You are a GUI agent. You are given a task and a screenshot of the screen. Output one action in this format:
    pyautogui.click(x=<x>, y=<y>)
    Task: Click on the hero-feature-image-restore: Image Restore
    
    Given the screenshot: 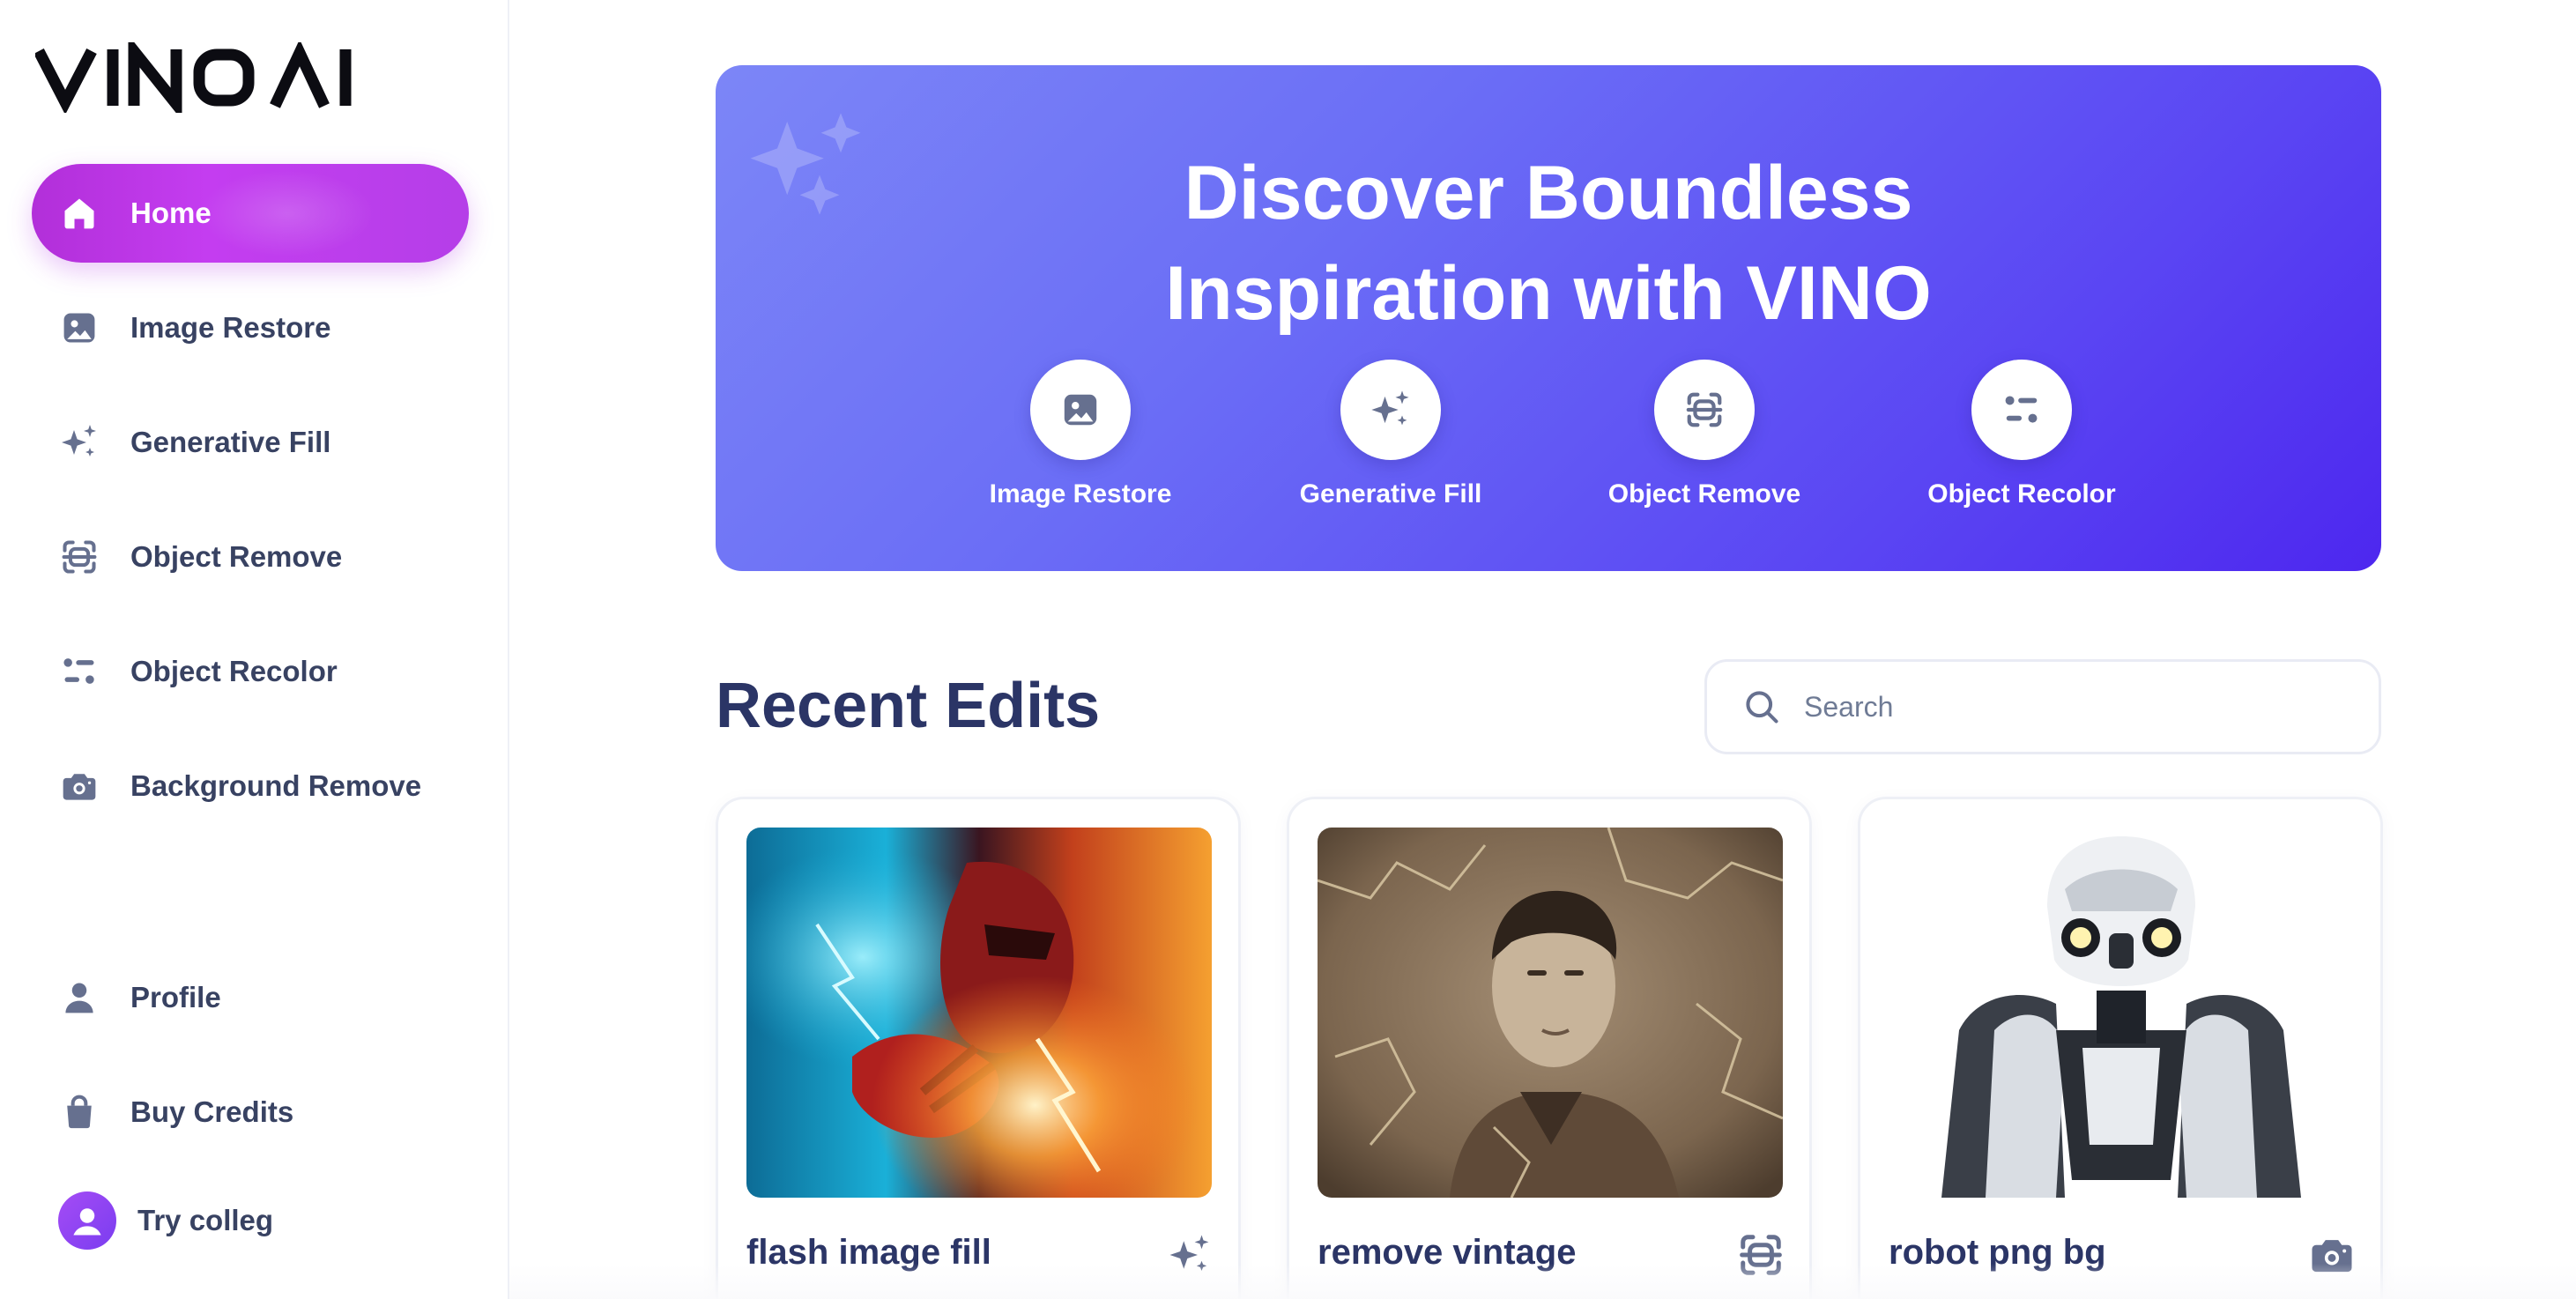 What is the action you would take?
    pyautogui.click(x=1080, y=435)
    